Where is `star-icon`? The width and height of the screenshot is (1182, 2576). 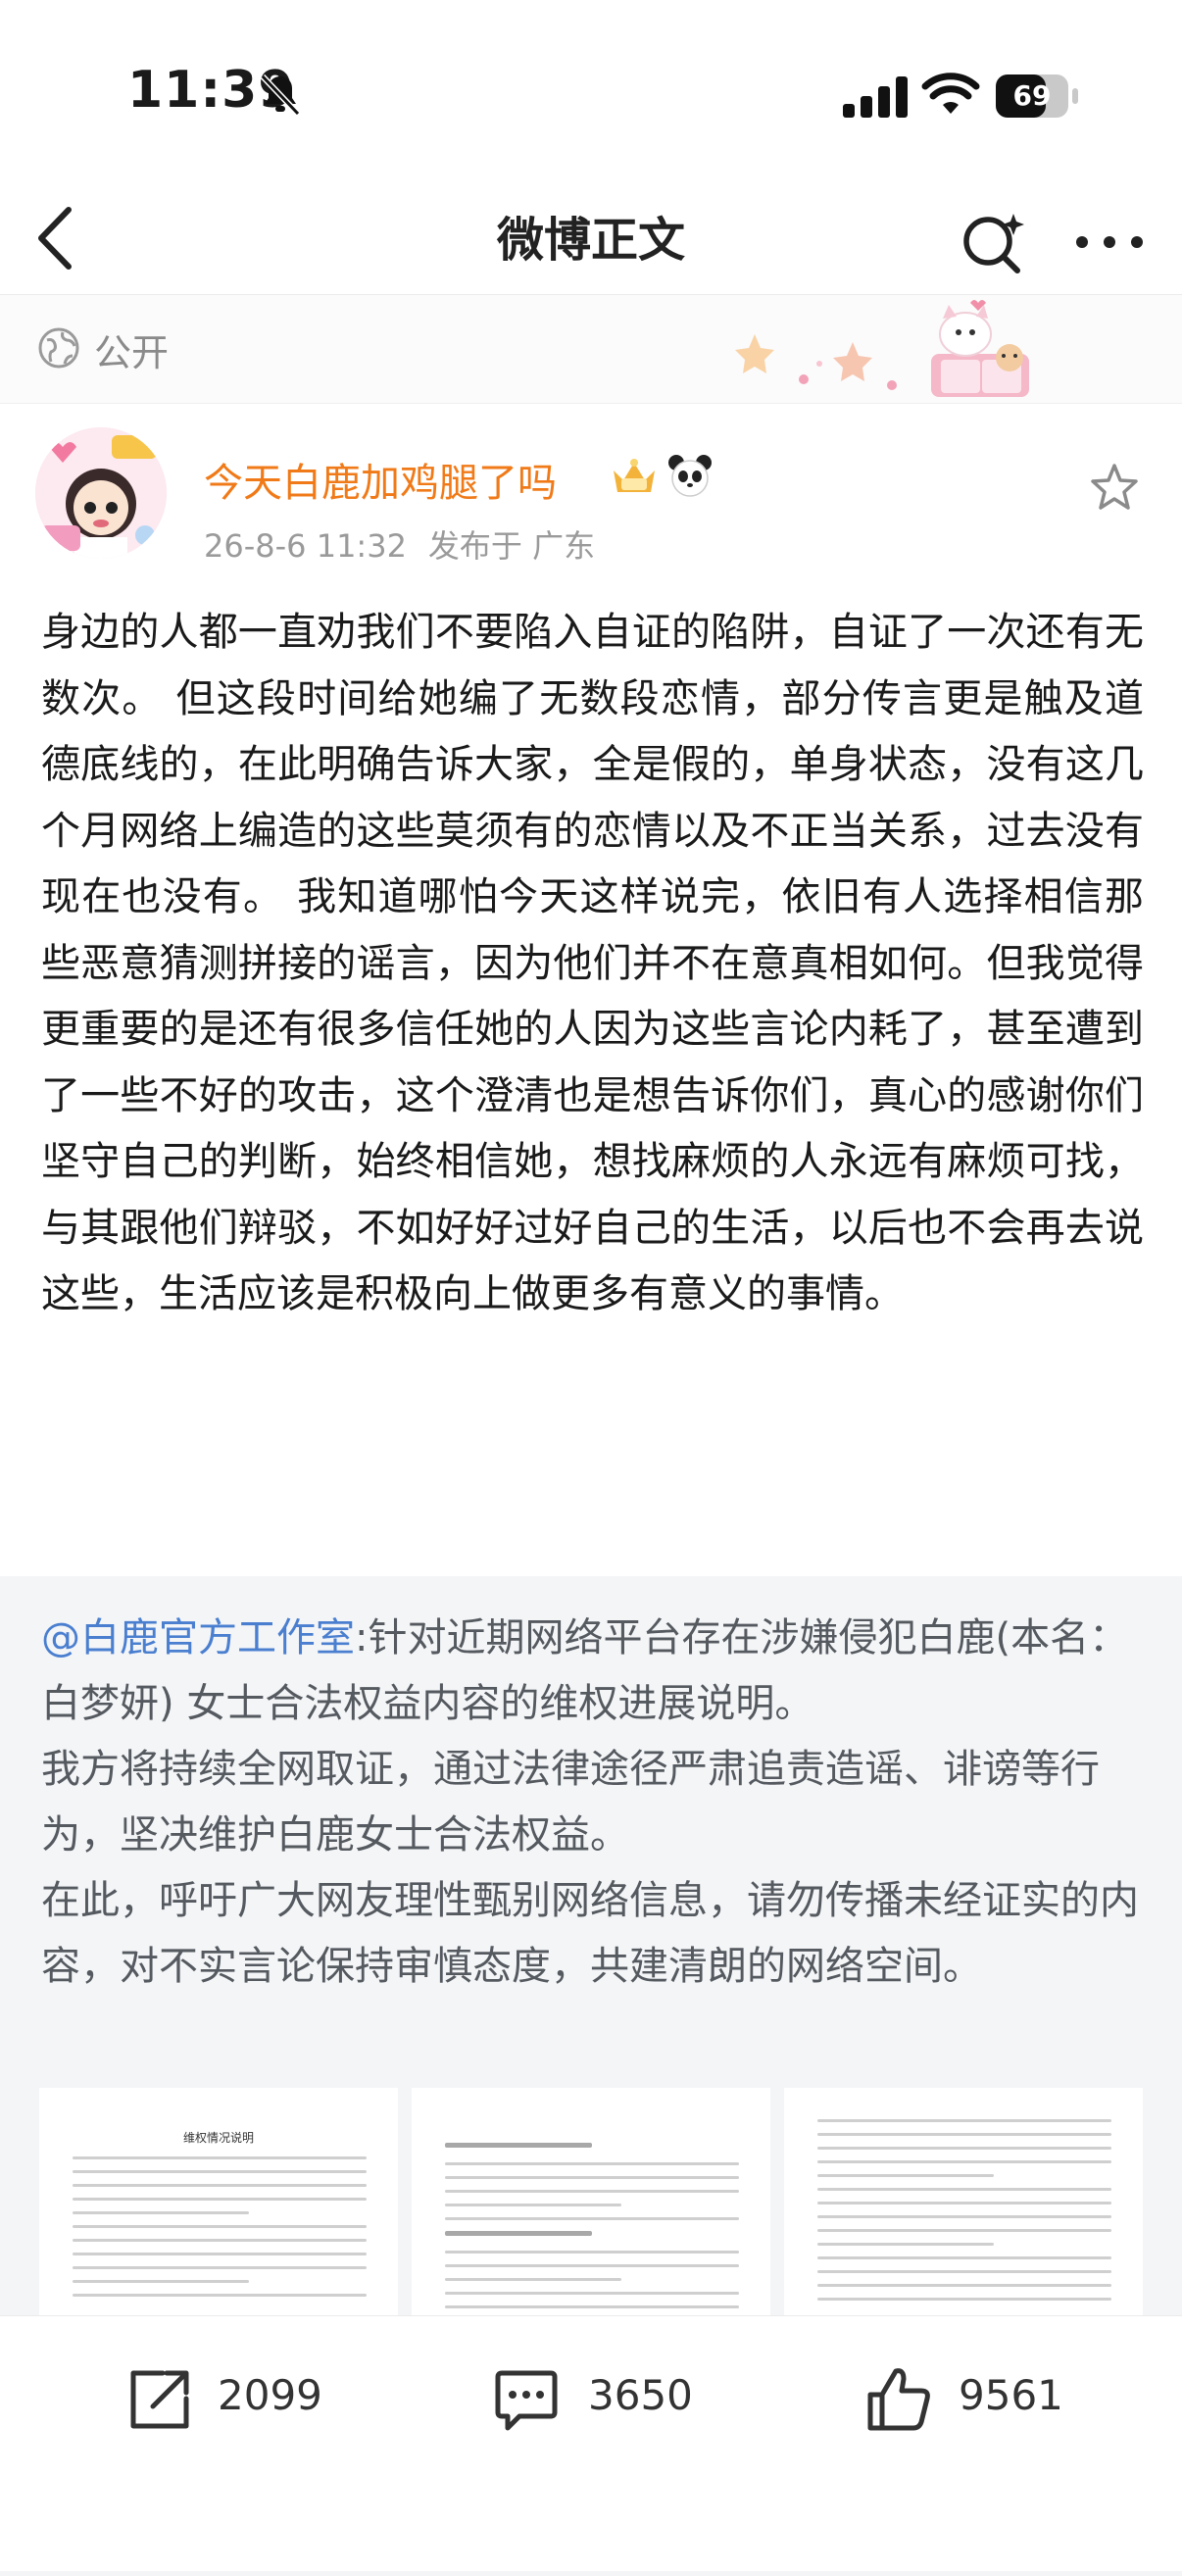
star-icon is located at coordinates (1115, 487).